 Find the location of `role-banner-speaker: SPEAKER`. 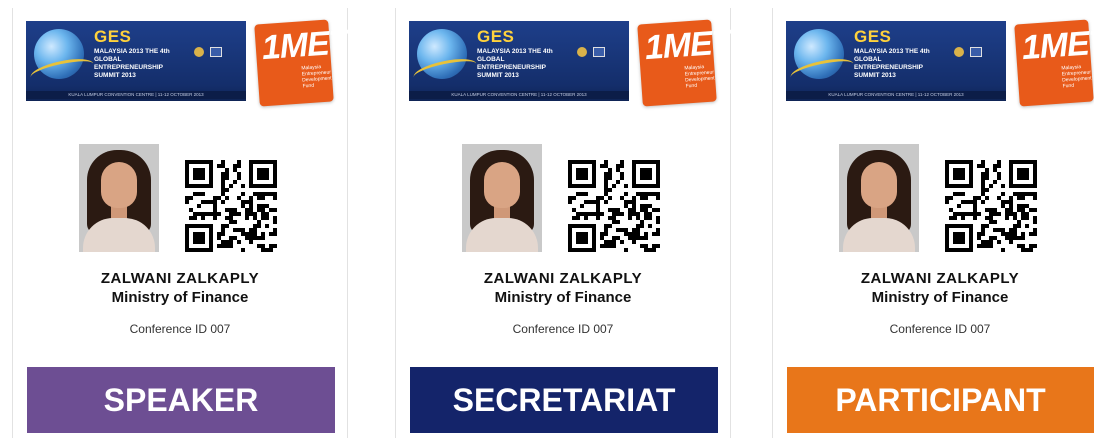

role-banner-speaker: SPEAKER is located at coordinates (181, 400).